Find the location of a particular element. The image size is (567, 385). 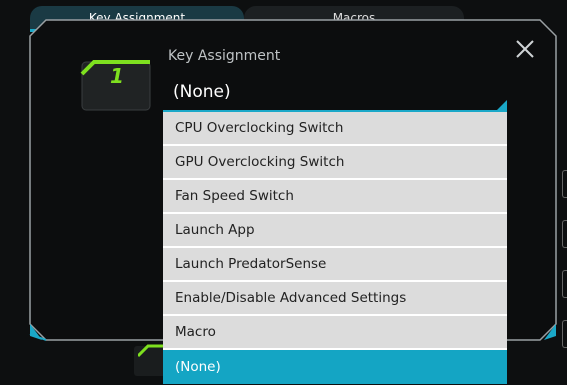

dropdown-option-cpu-overclocking: CPU Overclocking Switch is located at coordinates (335, 129).